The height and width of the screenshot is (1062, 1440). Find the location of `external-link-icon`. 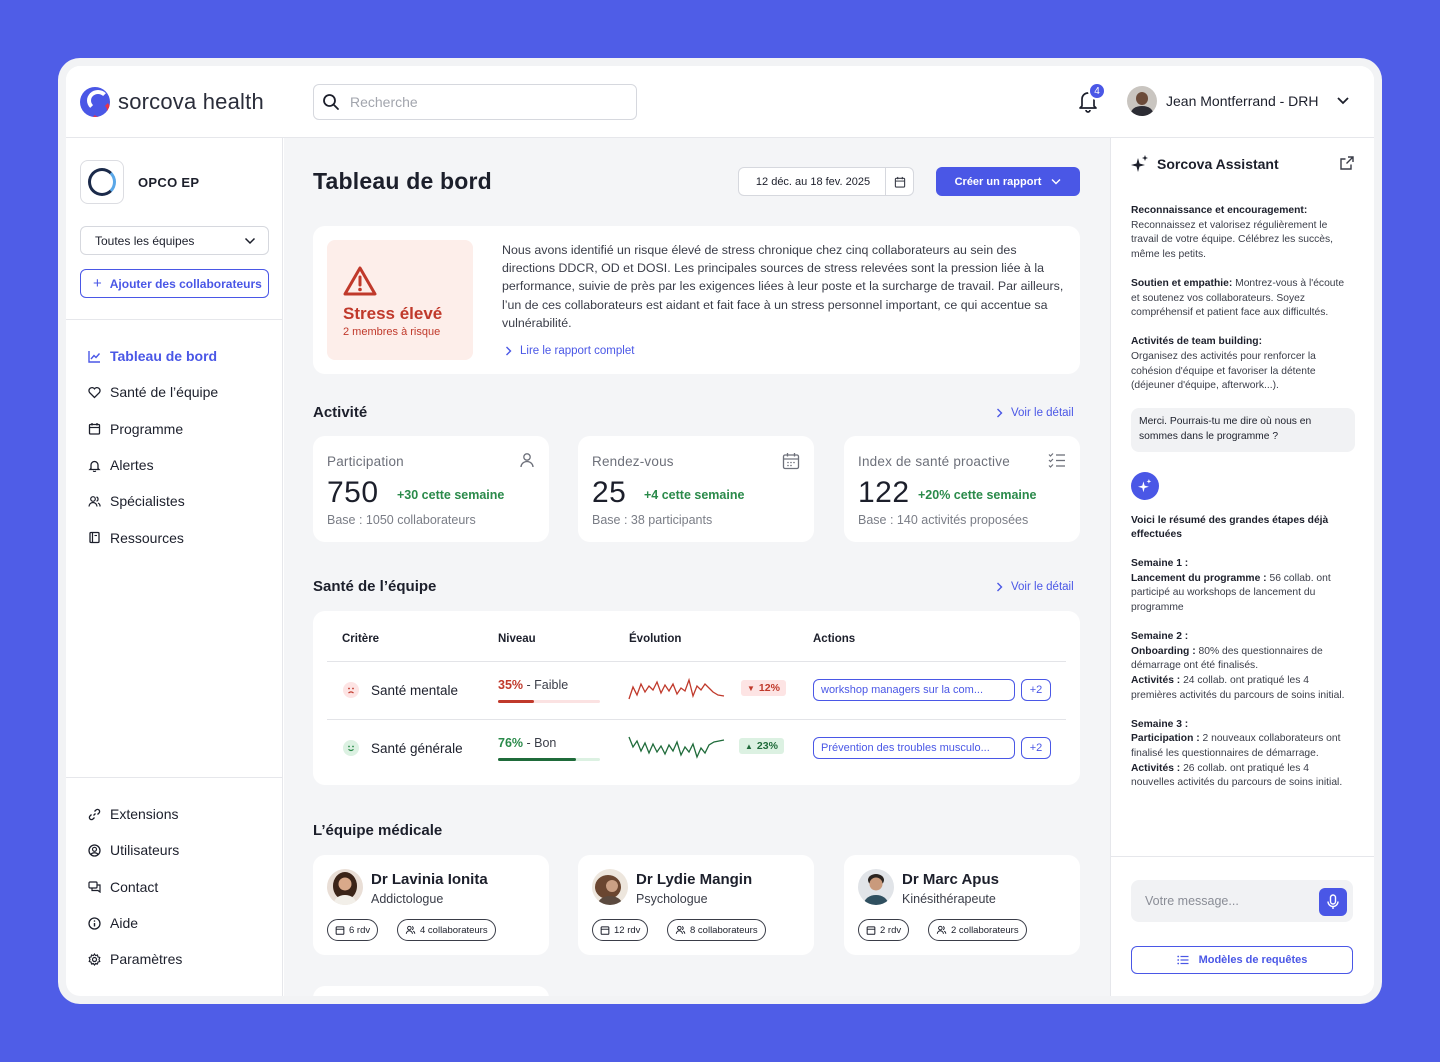

external-link-icon is located at coordinates (1347, 163).